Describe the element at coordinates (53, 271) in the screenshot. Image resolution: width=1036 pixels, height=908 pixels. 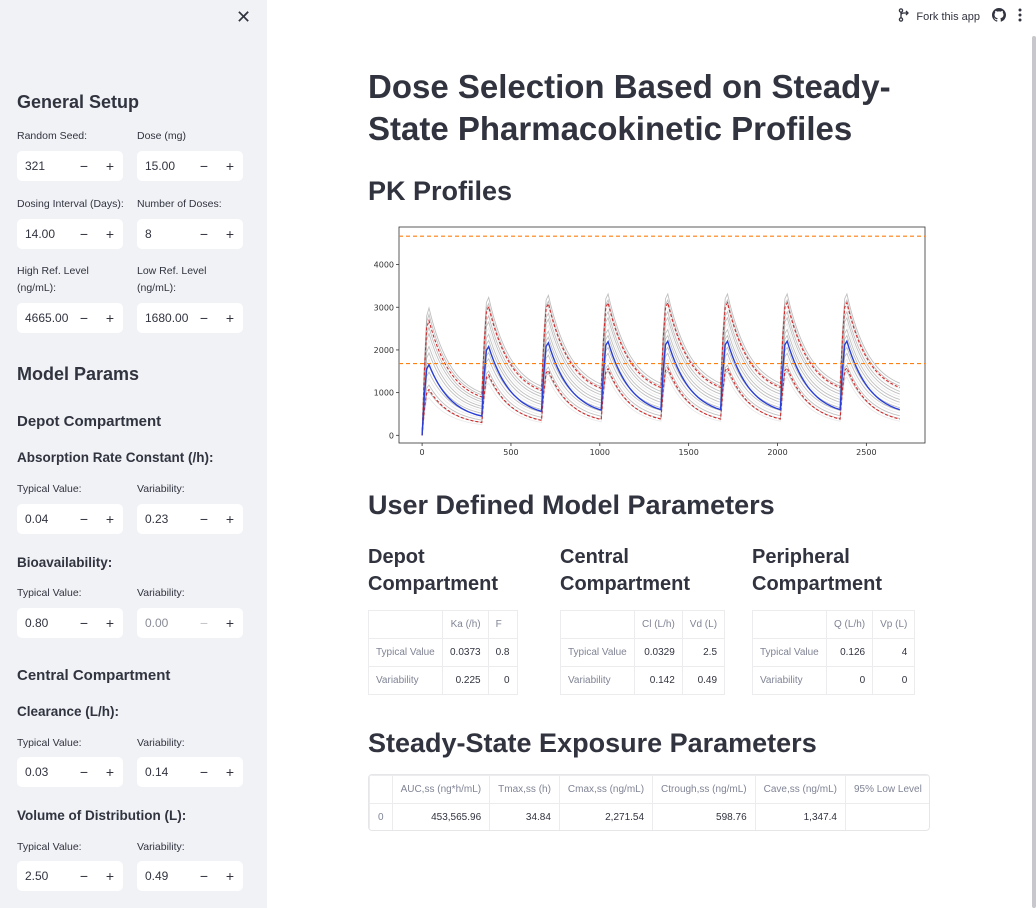
I see `high-ref-label-line1: High Ref. Level` at that location.